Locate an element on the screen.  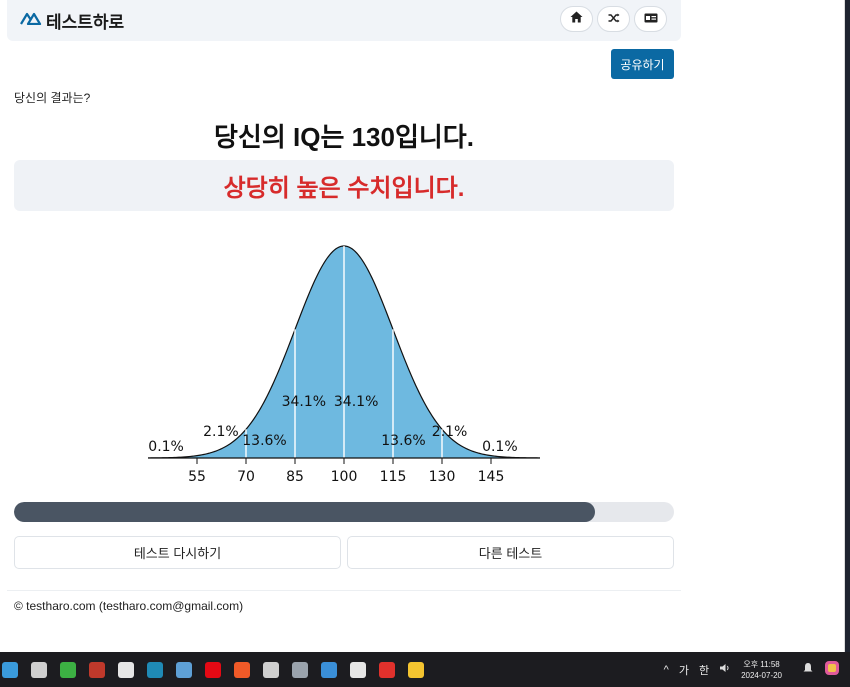
ime-mode-1: 가 is located at coordinates (684, 670).